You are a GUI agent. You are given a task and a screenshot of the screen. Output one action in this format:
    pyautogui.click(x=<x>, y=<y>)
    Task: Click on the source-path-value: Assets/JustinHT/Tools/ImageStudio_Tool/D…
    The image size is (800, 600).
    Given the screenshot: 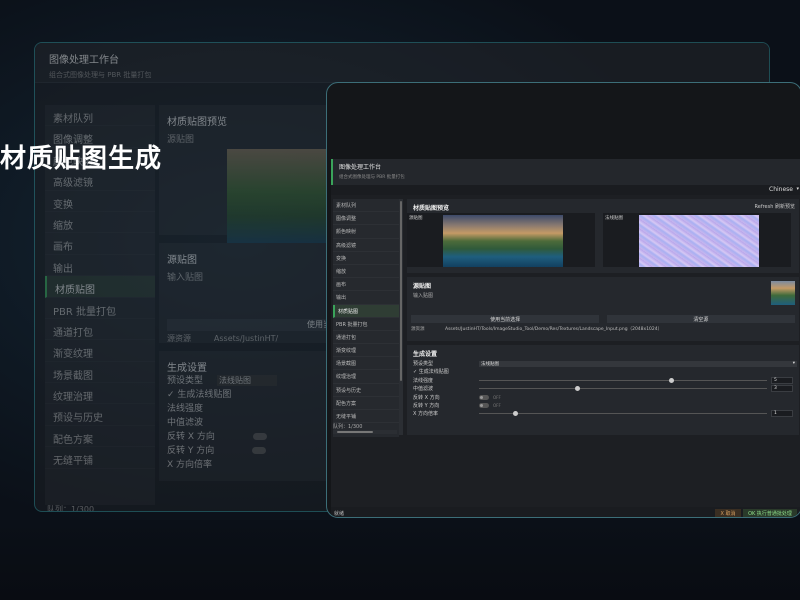 What is the action you would take?
    pyautogui.click(x=554, y=329)
    